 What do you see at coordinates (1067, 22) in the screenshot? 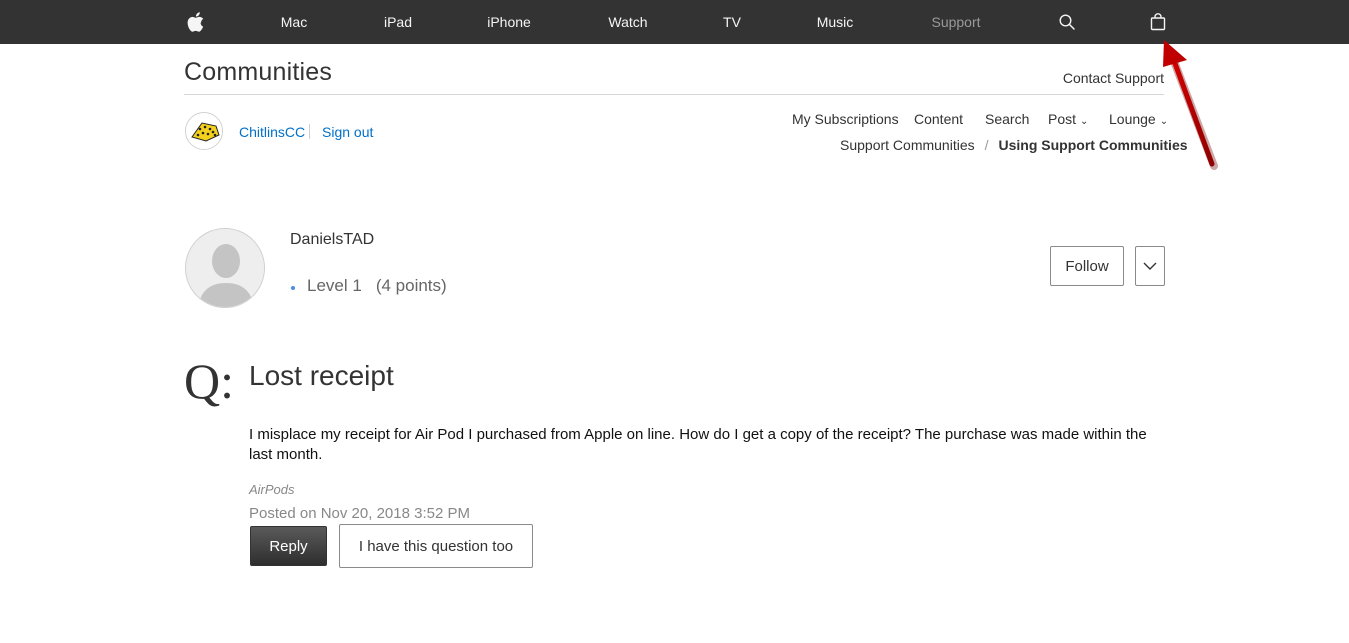
I see `search-icon` at bounding box center [1067, 22].